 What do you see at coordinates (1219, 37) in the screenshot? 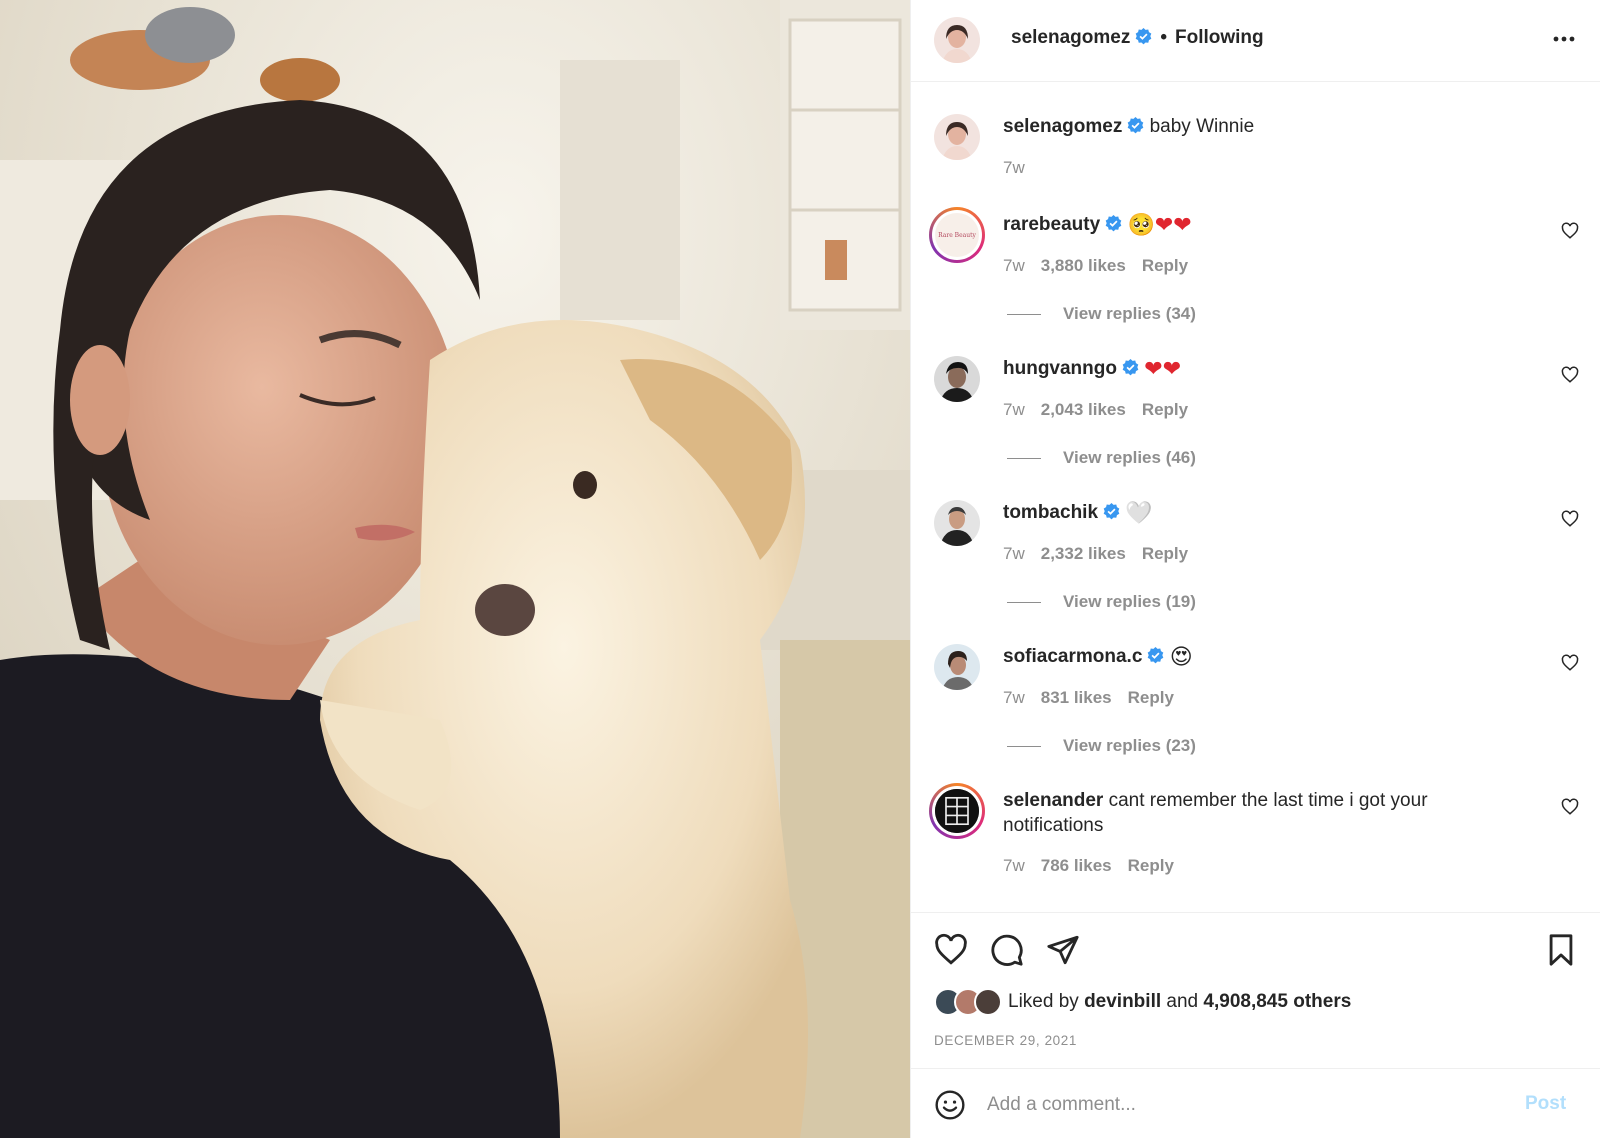
I see `following-button: Following` at bounding box center [1219, 37].